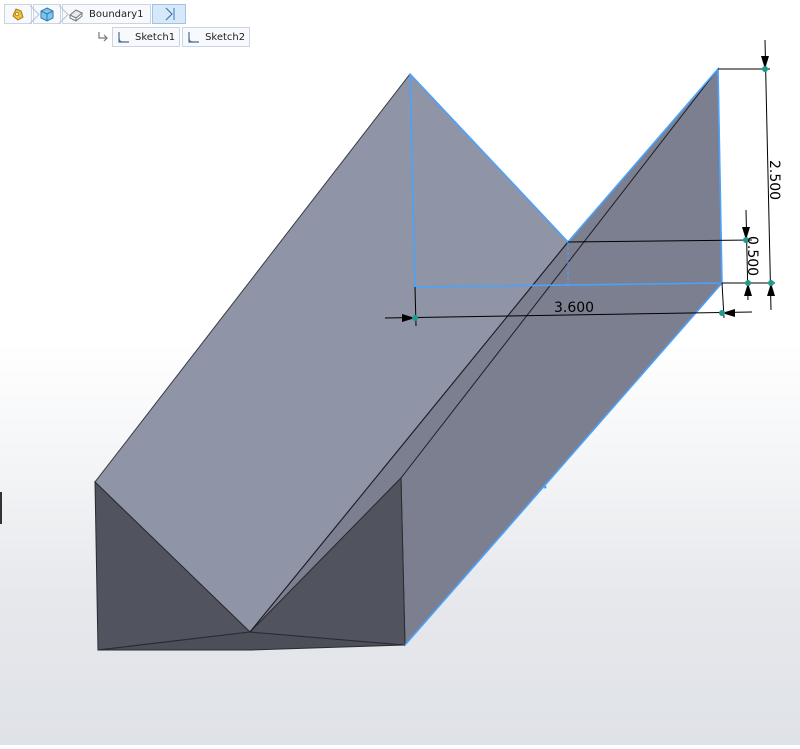  Describe the element at coordinates (1, 508) in the screenshot. I see `viewport-edge-marker` at that location.